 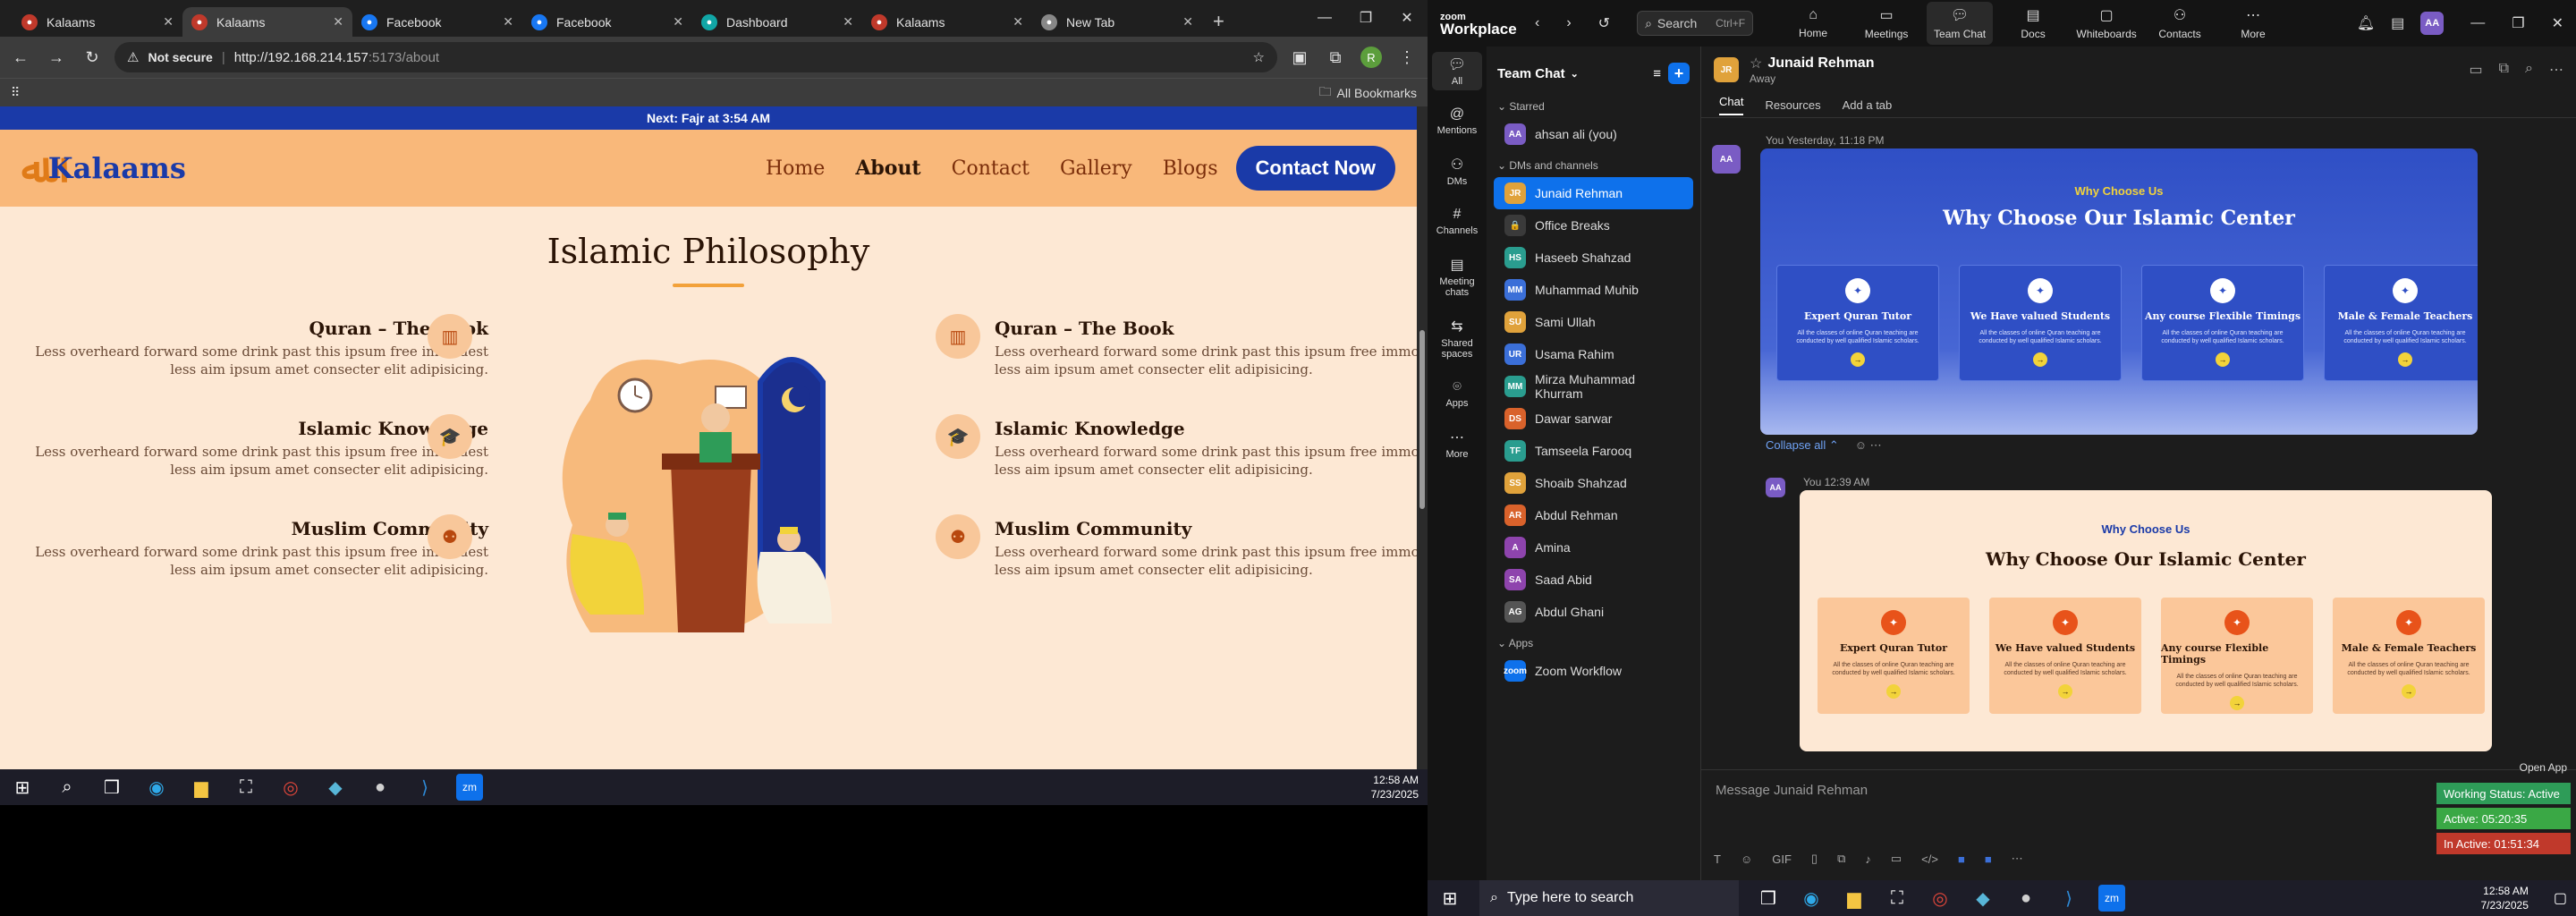 I want to click on gif-icon: GIF, so click(x=1782, y=859).